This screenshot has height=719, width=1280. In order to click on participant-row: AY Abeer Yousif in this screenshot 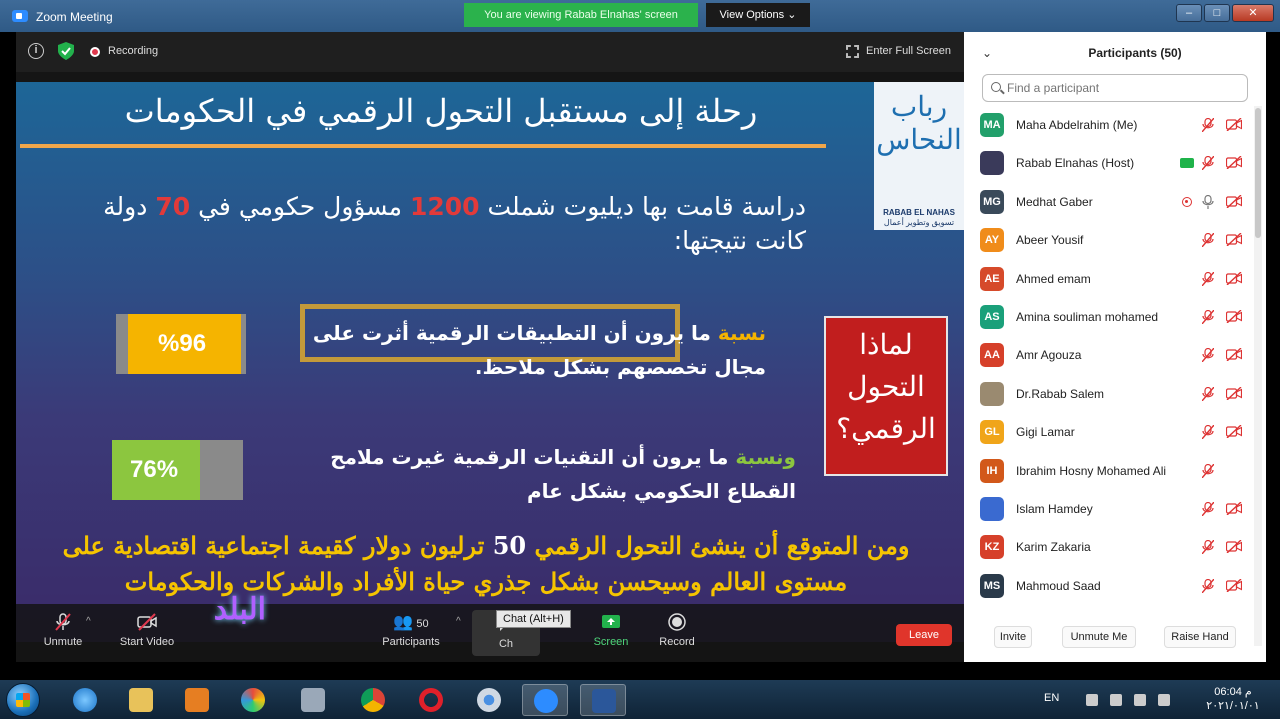, I will do `click(1109, 240)`.